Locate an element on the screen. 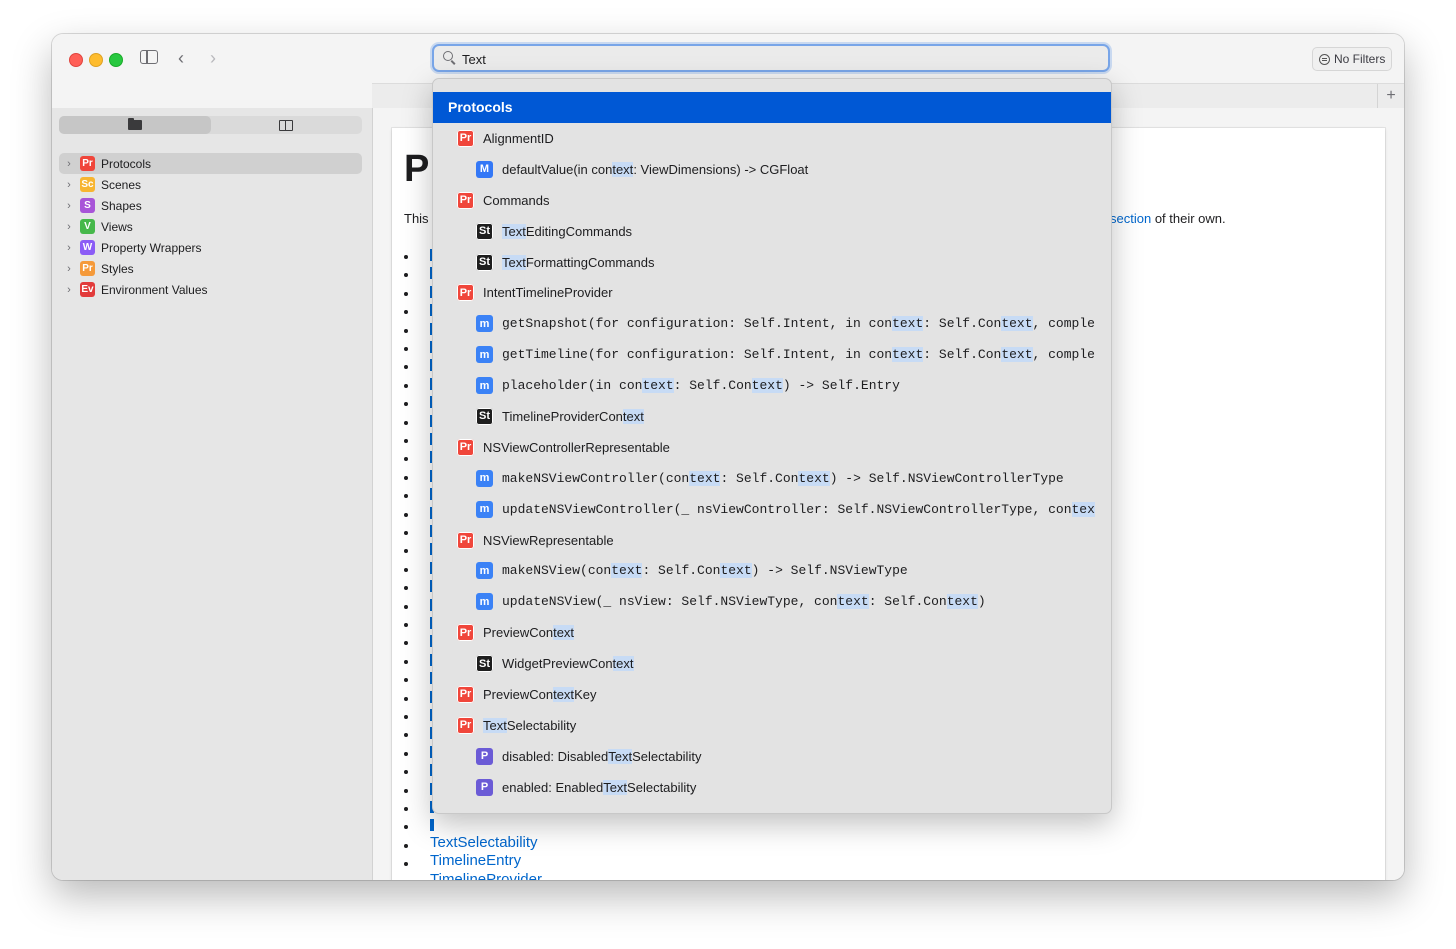  sidebar-item-label: Property Wrappers is located at coordinates (151, 247).